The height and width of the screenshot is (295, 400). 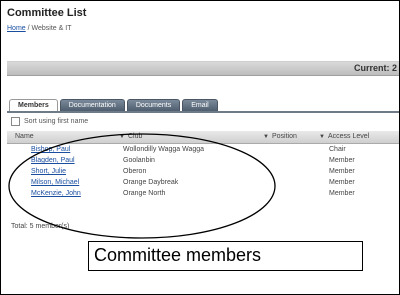 I want to click on breadcrumb-current: Website & IT, so click(x=51, y=28).